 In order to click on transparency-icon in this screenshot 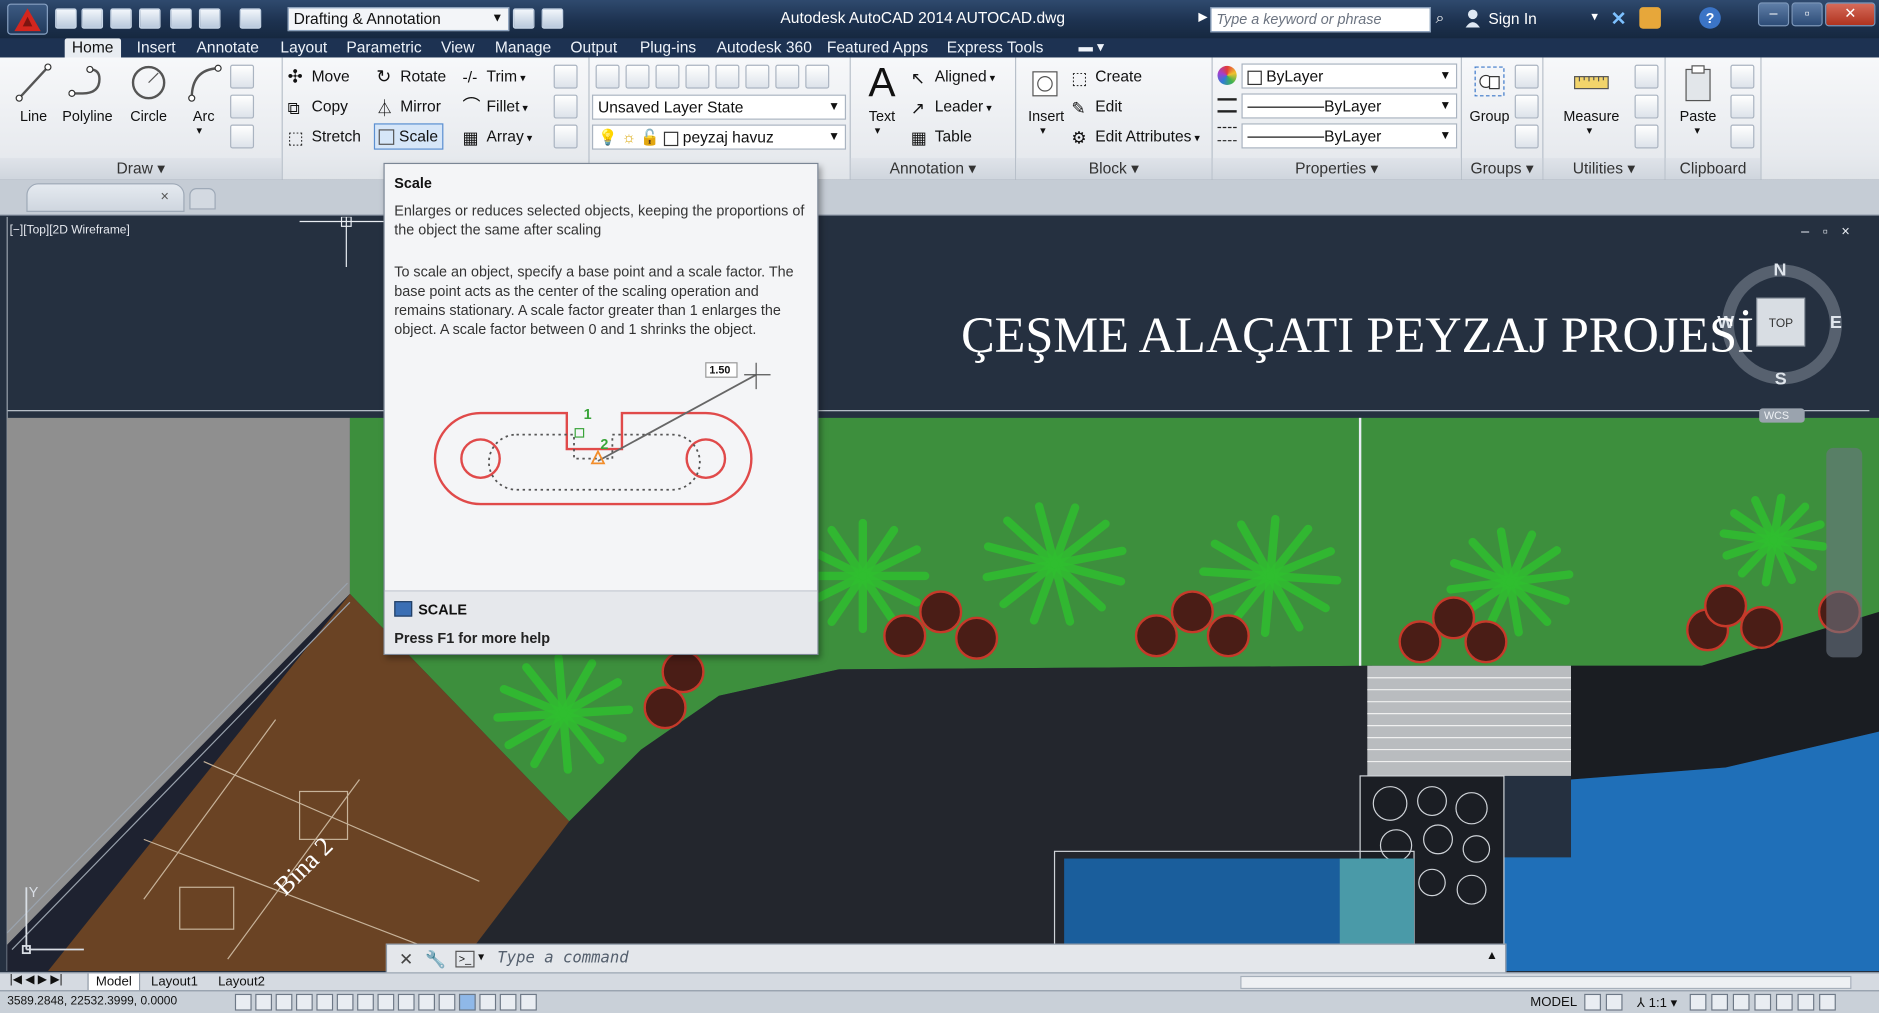, I will do `click(467, 1002)`.